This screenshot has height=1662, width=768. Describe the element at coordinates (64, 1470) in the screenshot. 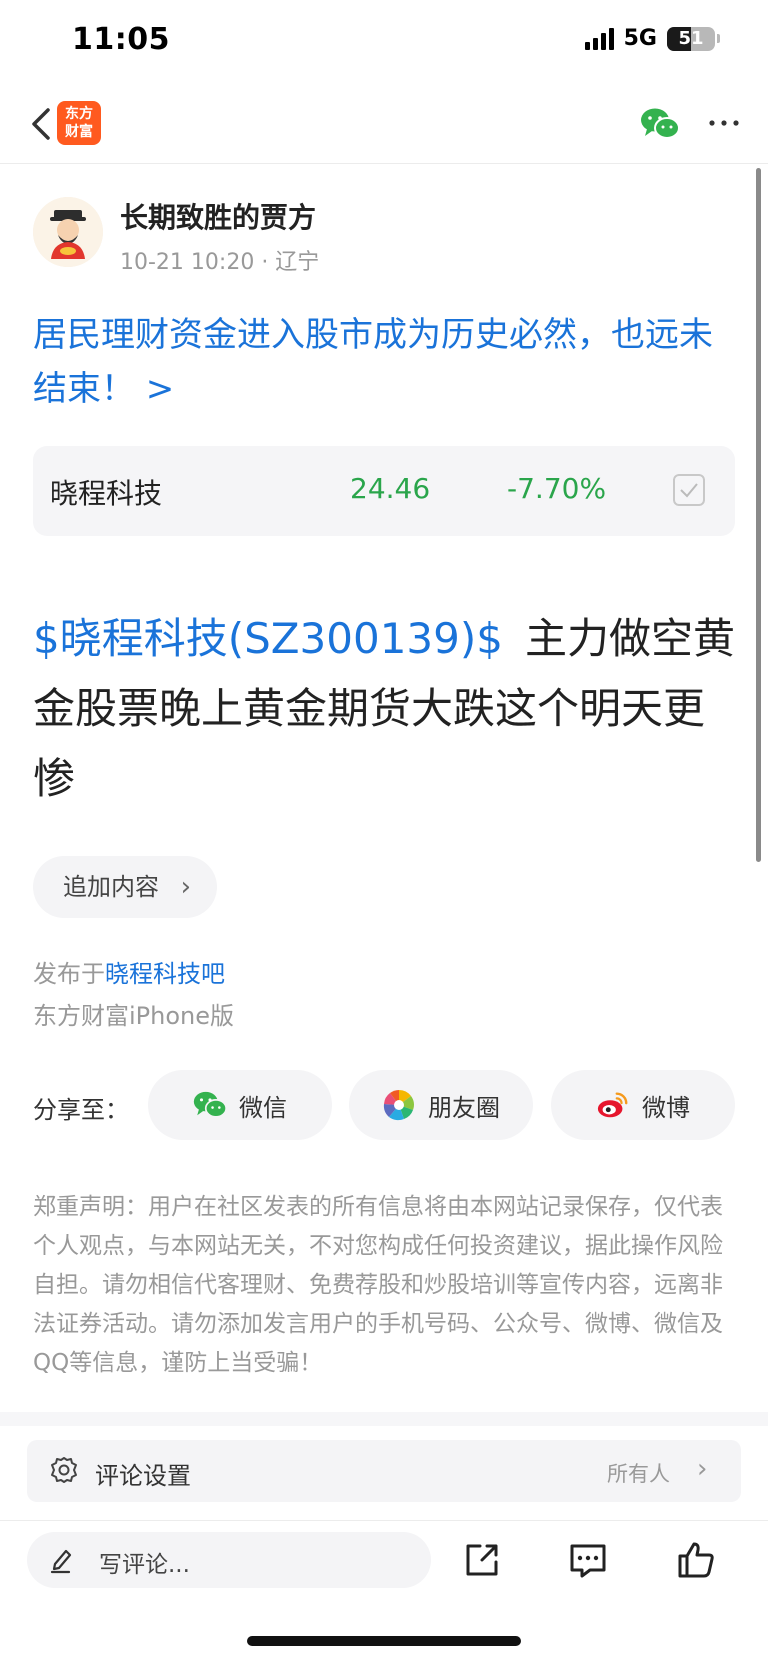

I see `gear-icon` at that location.